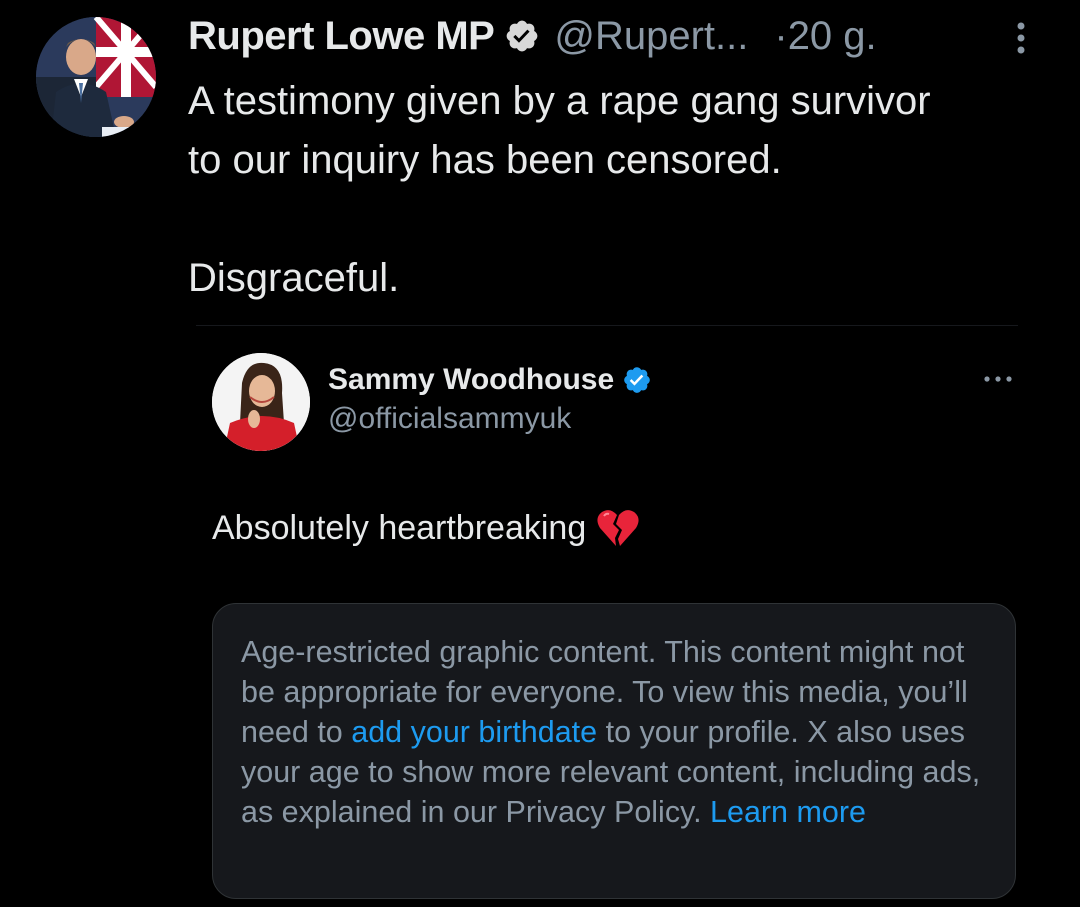  What do you see at coordinates (998, 379) in the screenshot?
I see `more-horizontal-icon` at bounding box center [998, 379].